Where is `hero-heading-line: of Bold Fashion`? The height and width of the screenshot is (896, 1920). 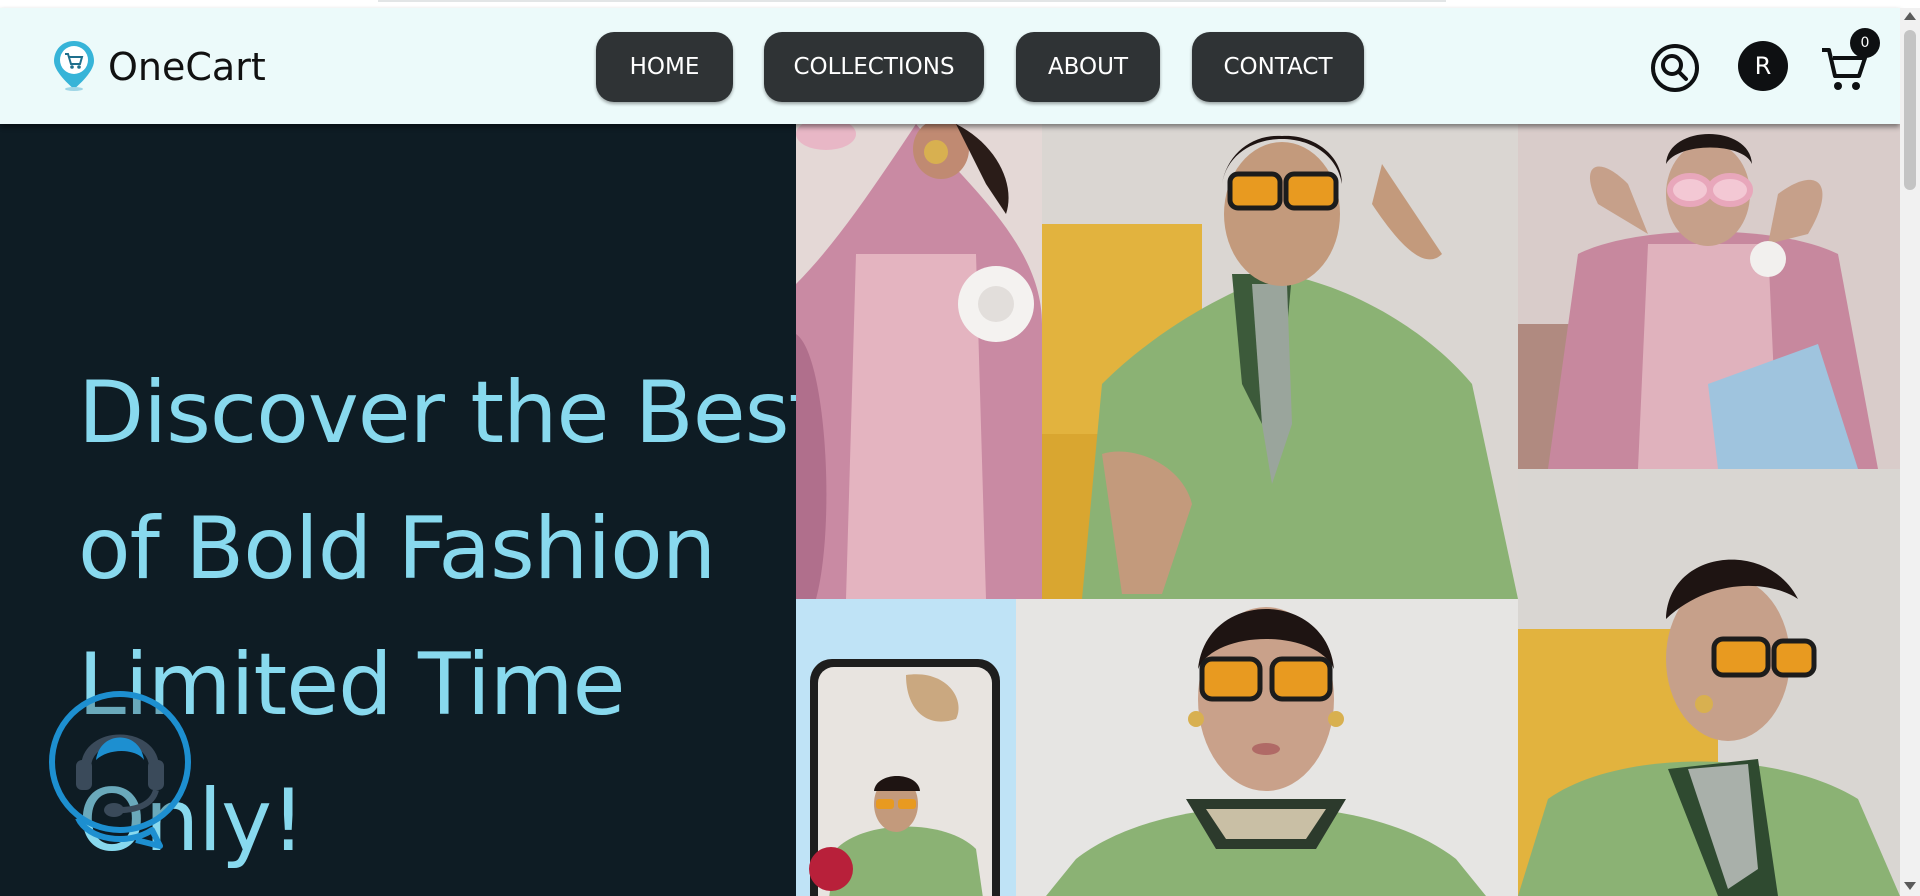 hero-heading-line: of Bold Fashion is located at coordinates (397, 549).